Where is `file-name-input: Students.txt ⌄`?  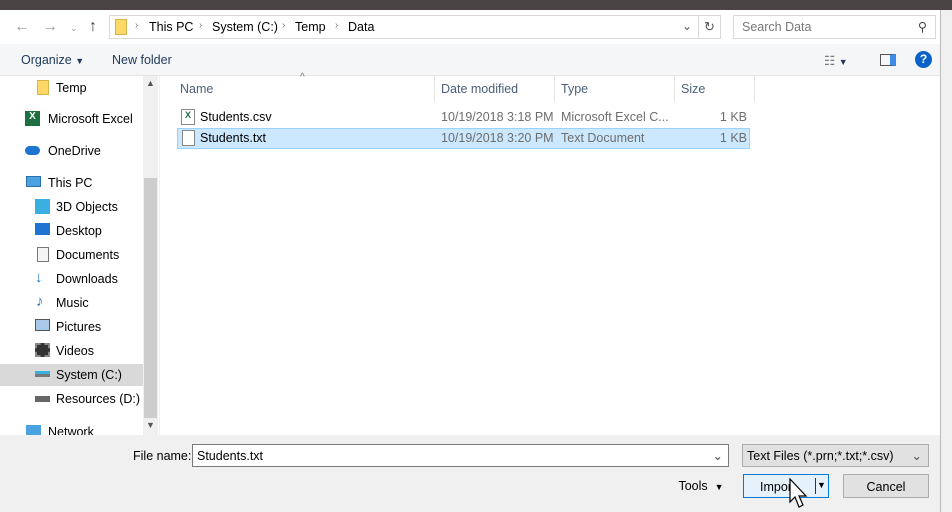
file-name-input: Students.txt ⌄ is located at coordinates (460, 455).